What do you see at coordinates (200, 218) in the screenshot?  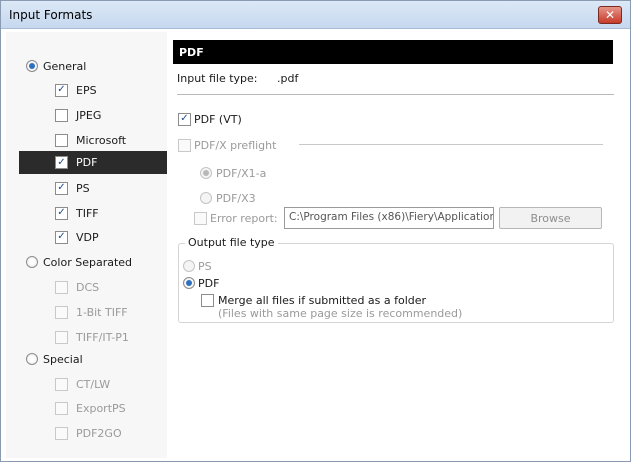 I see `error-report-checkbox` at bounding box center [200, 218].